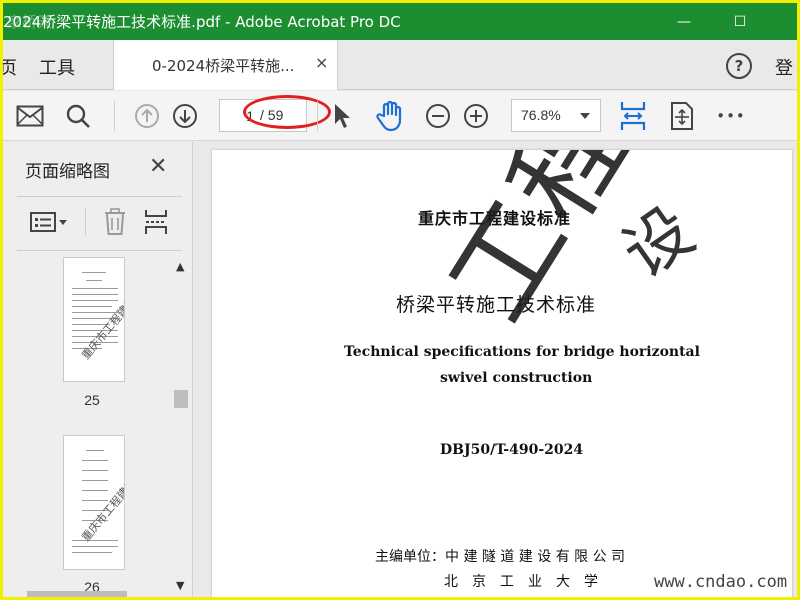 This screenshot has width=800, height=600. Describe the element at coordinates (67, 172) in the screenshot. I see `panel-title: 页面缩略图` at that location.